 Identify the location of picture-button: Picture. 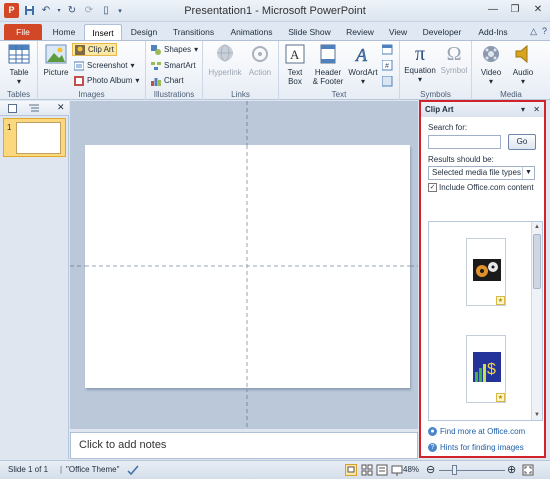
(56, 60).